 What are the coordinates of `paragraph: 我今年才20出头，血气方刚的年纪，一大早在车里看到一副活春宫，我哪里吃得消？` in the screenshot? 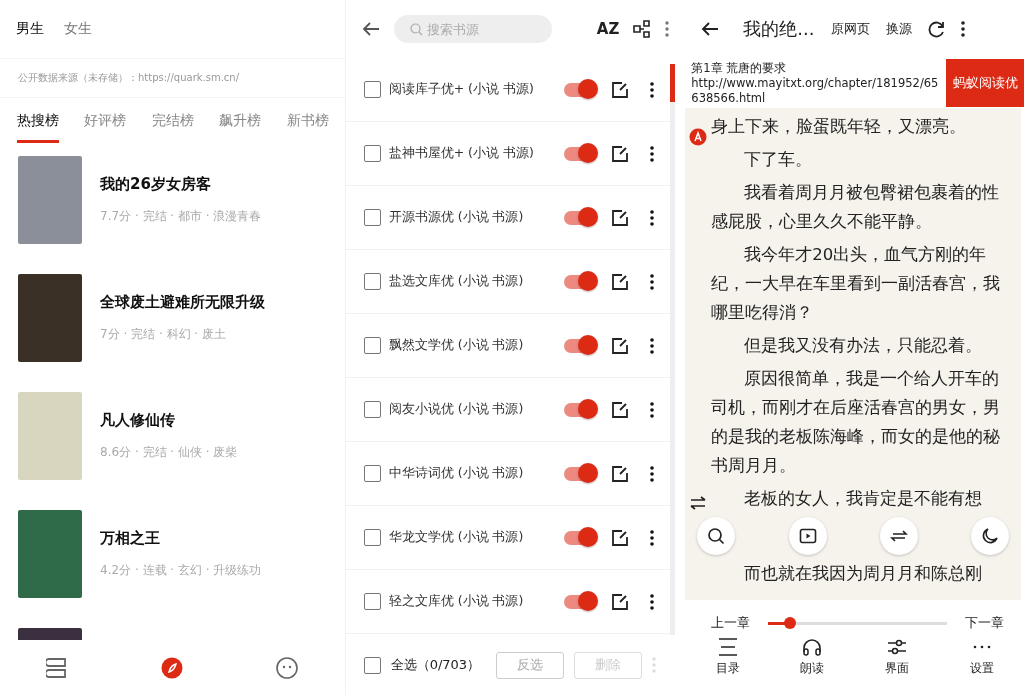 It's located at (856, 284).